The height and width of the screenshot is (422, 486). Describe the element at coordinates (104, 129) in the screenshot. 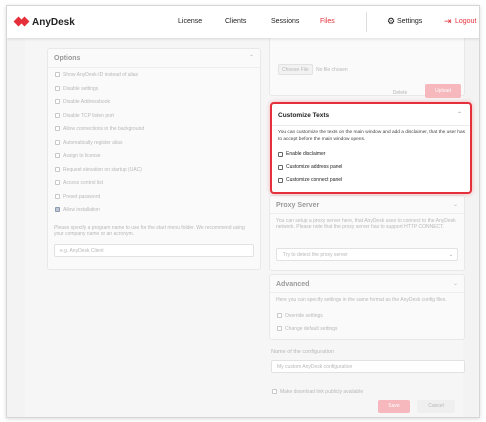

I see `option-label: Allow connections in the background` at that location.